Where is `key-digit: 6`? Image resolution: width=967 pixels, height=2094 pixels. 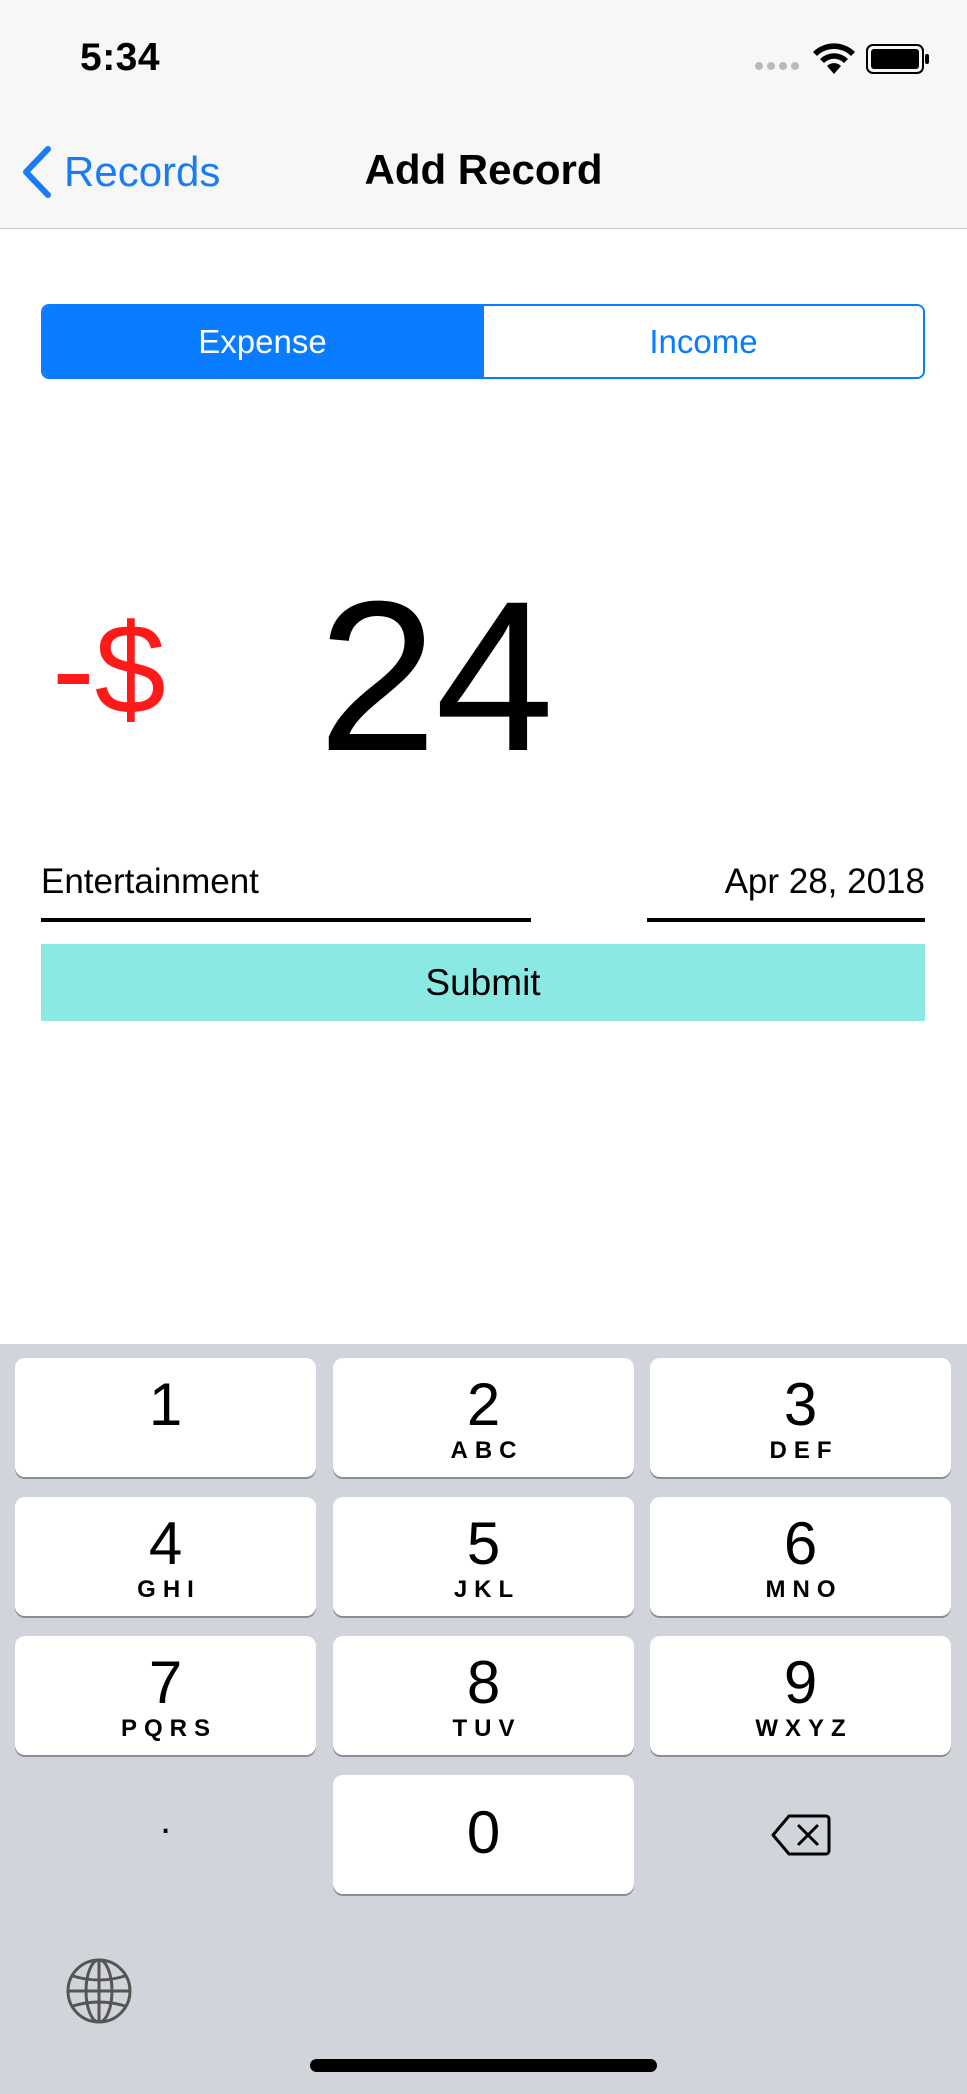 key-digit: 6 is located at coordinates (800, 1543).